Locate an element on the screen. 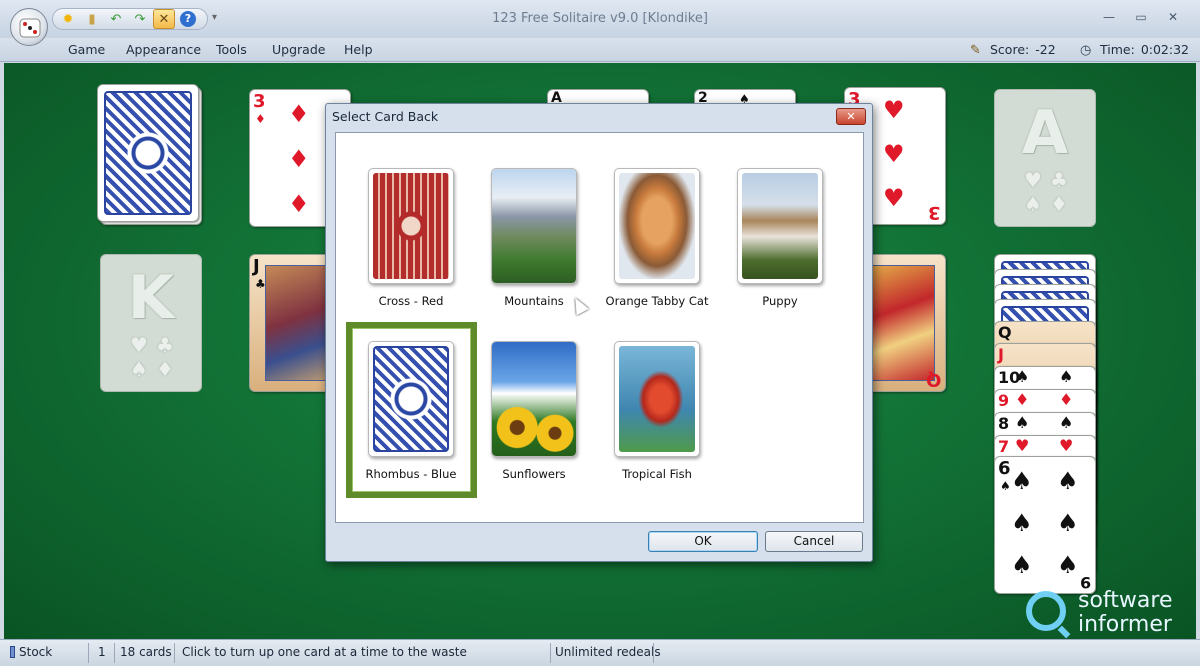 The image size is (1200, 666). stock-icon is located at coordinates (12, 652).